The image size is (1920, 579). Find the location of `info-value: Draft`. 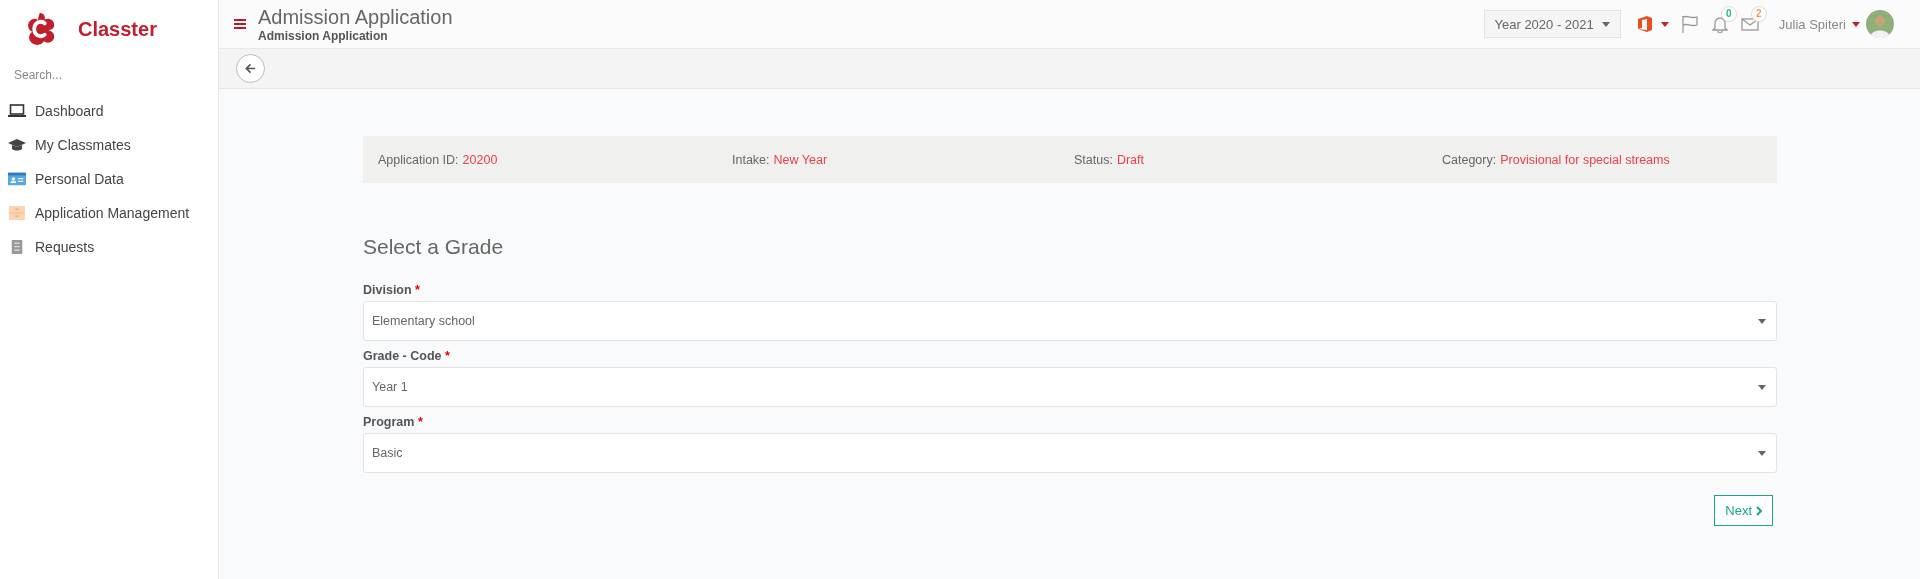

info-value: Draft is located at coordinates (1130, 159).